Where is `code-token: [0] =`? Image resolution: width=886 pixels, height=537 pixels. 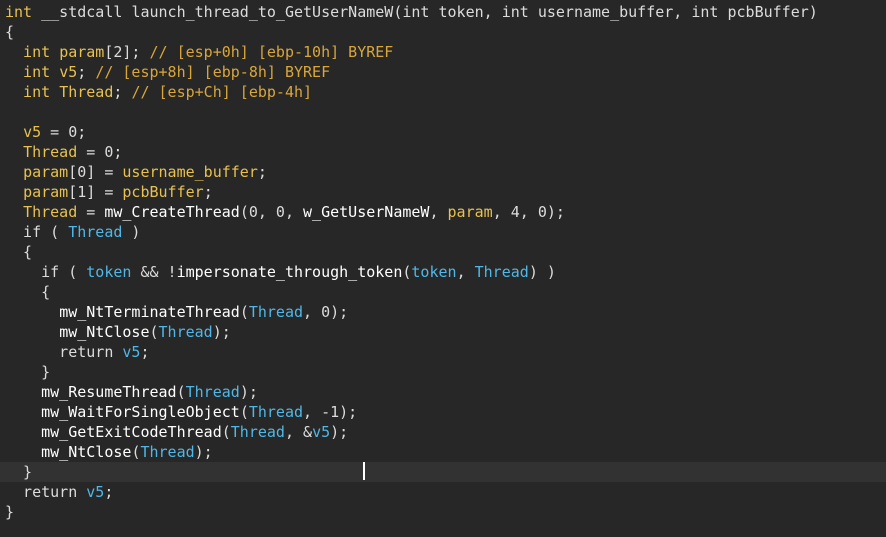
code-token: [0] = is located at coordinates (95, 172).